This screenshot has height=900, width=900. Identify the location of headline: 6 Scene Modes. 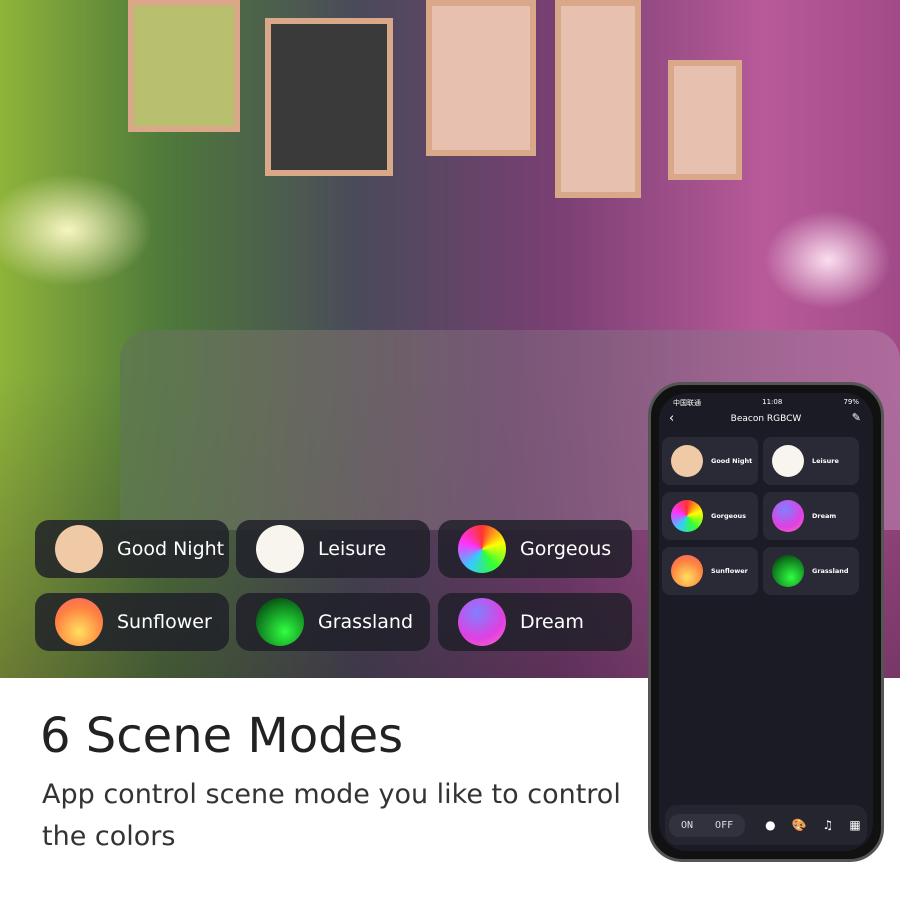
(222, 736).